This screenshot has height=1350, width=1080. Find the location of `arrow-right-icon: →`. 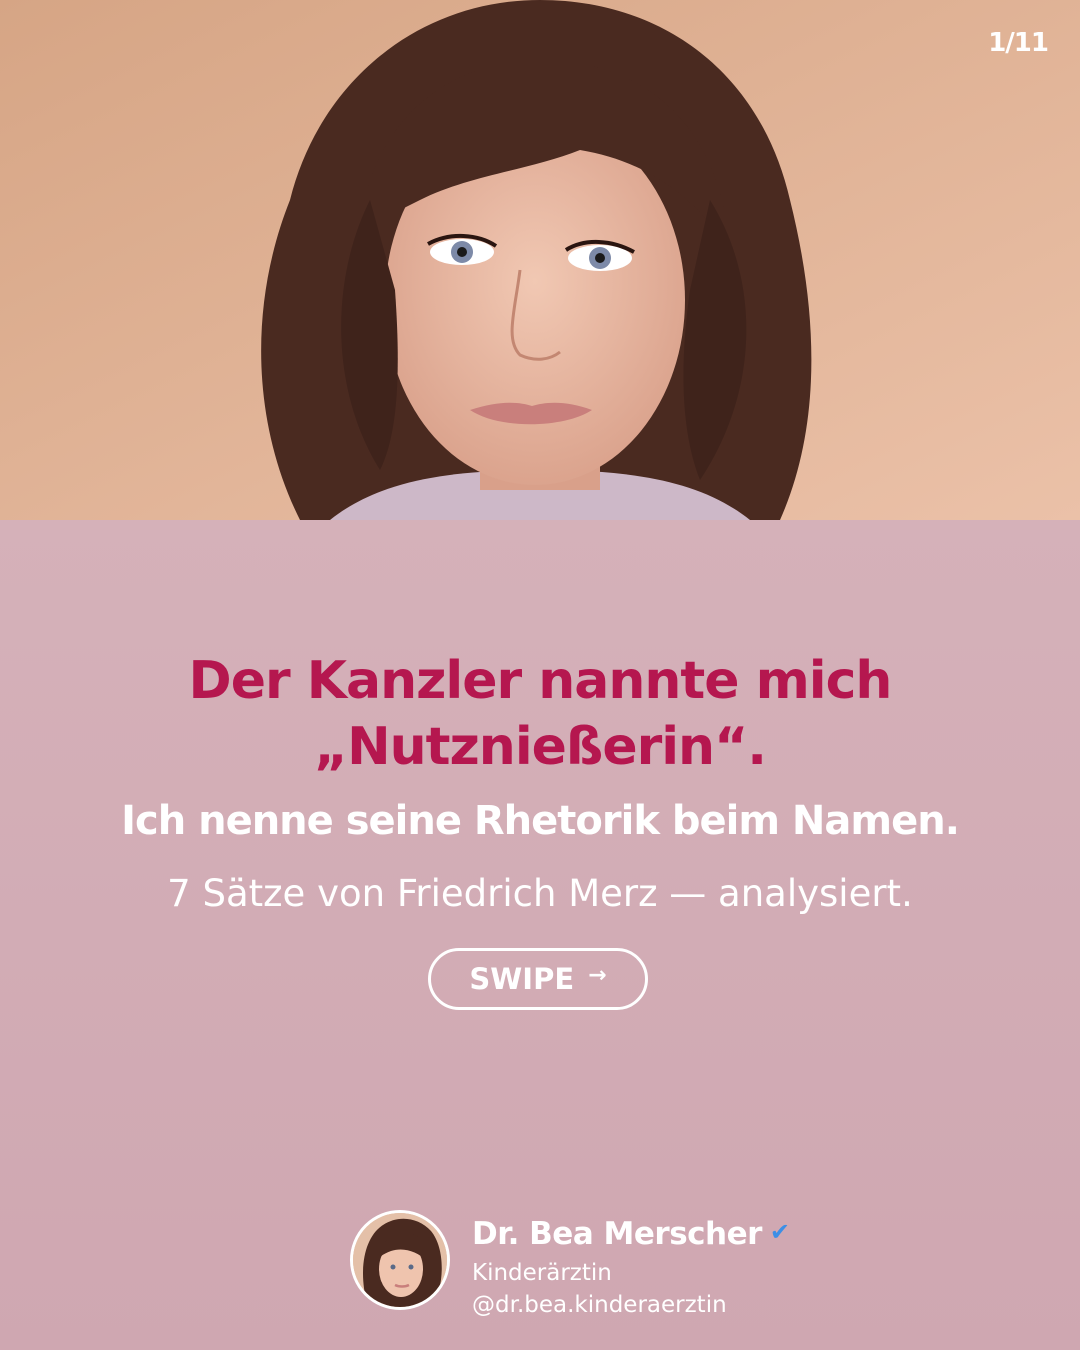

arrow-right-icon: → is located at coordinates (597, 975).